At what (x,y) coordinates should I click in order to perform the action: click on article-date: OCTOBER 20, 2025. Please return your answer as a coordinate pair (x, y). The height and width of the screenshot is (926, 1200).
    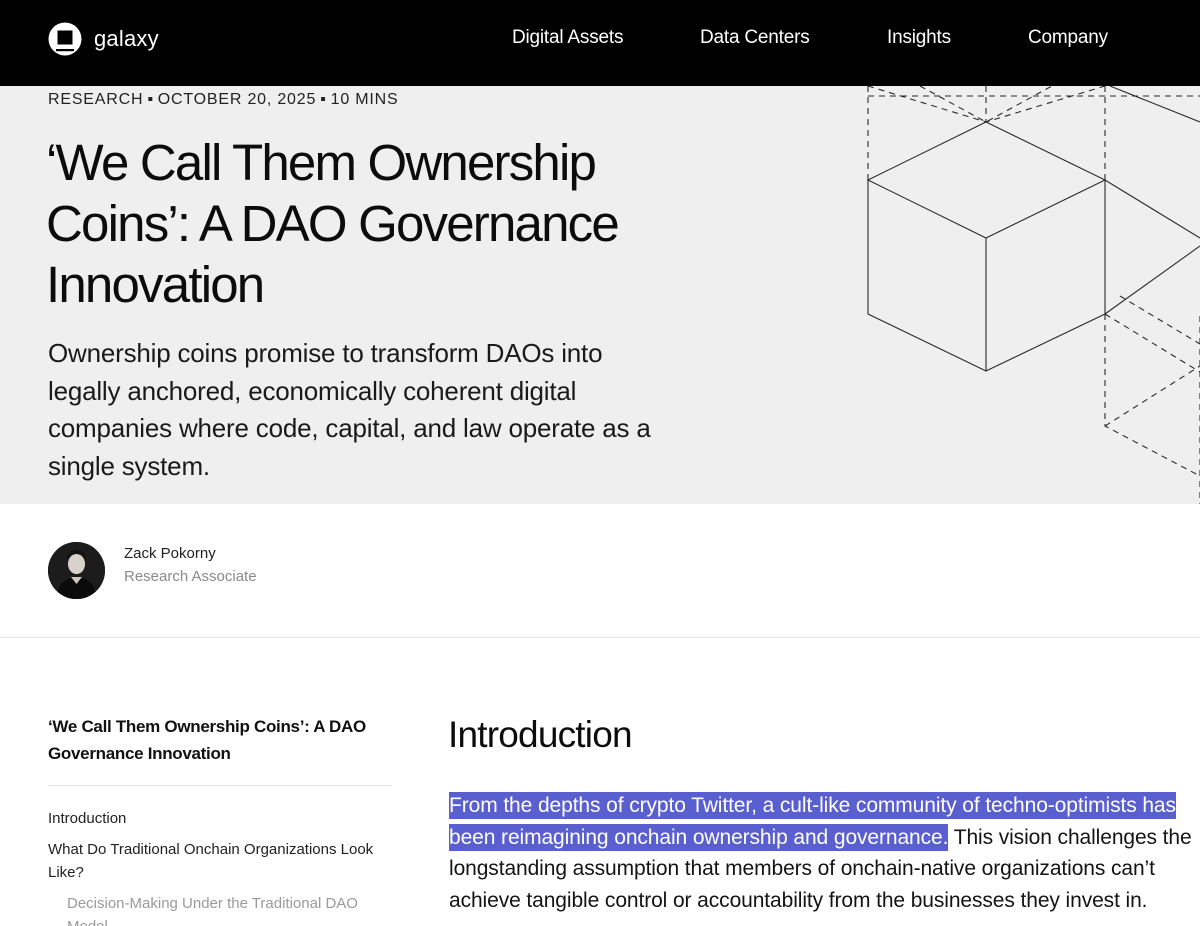
    Looking at the image, I should click on (237, 99).